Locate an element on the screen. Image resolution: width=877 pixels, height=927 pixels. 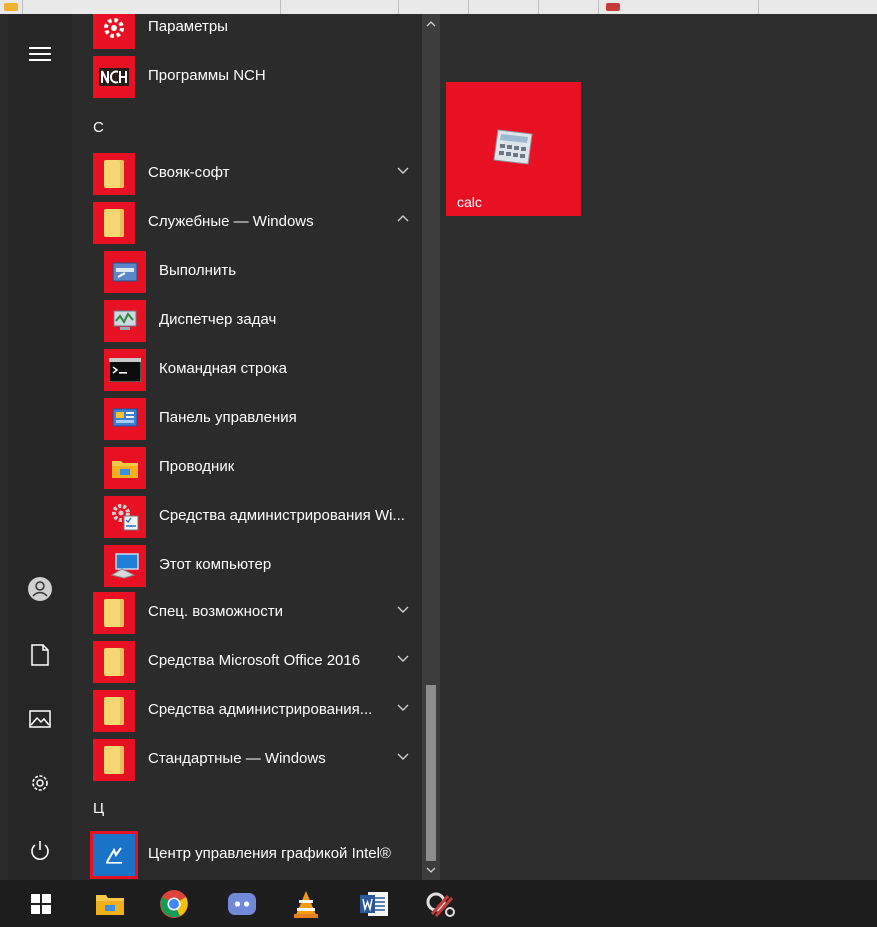
chevron-up-icon is located at coordinates (403, 219).